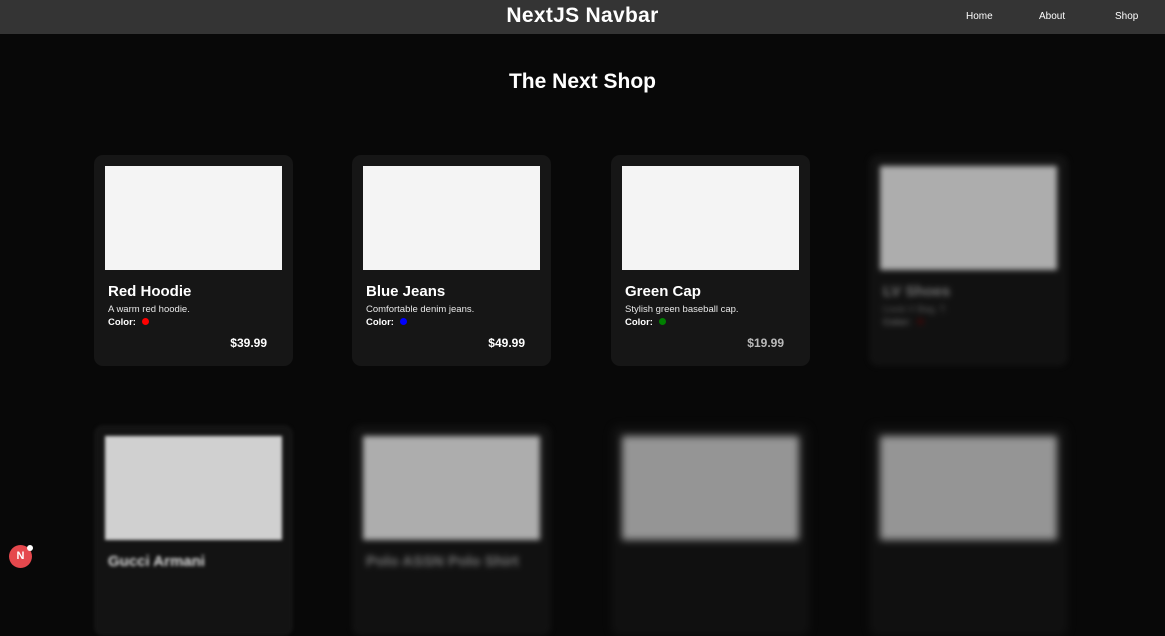 The width and height of the screenshot is (1165, 636). I want to click on nextjs-dev-indicator-icon: N, so click(21, 556).